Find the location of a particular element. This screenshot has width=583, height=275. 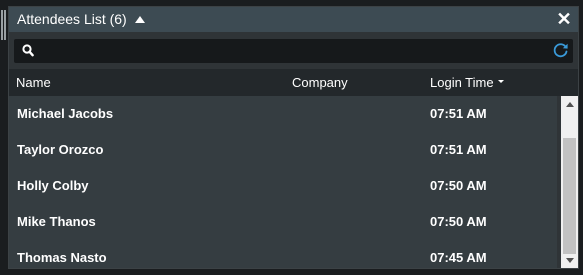

vertical-scrollbar is located at coordinates (569, 182).